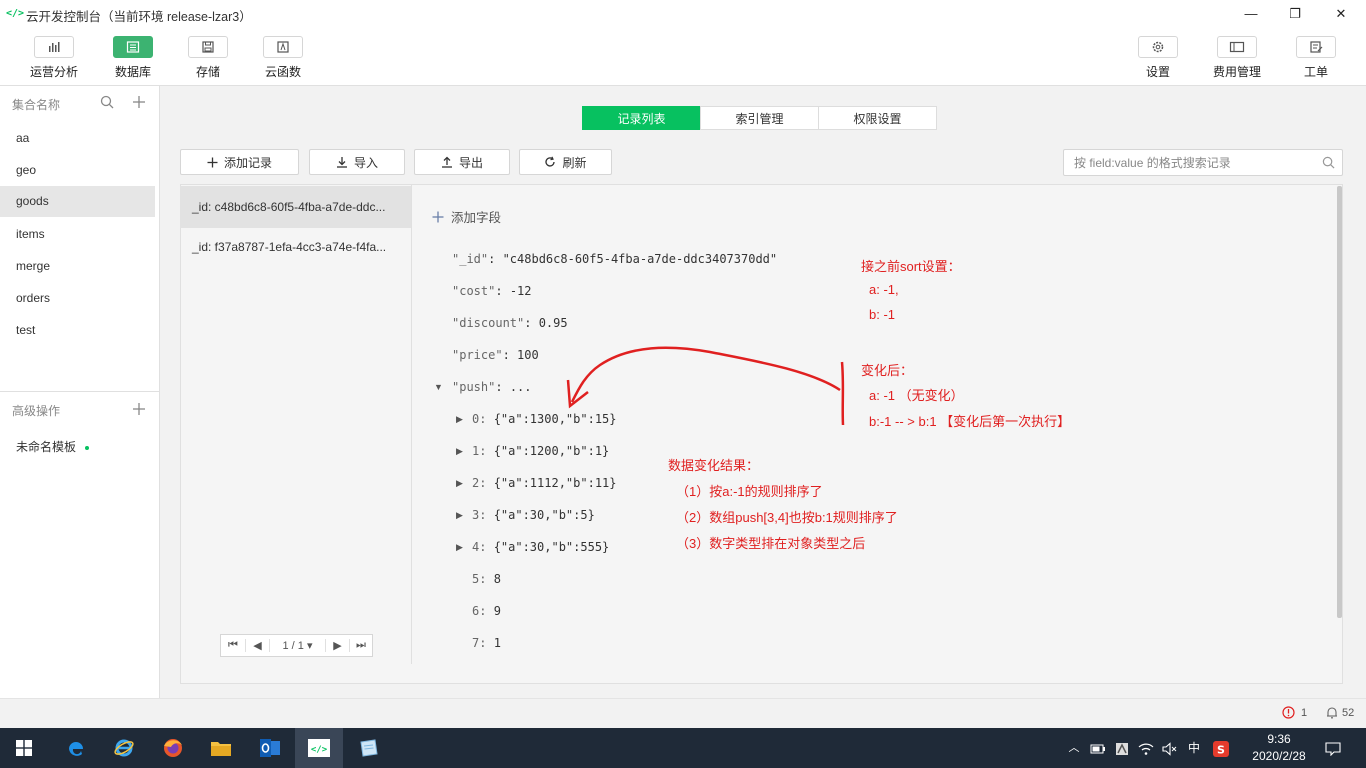 The width and height of the screenshot is (1366, 768). I want to click on windows-start-icon, so click(24, 748).